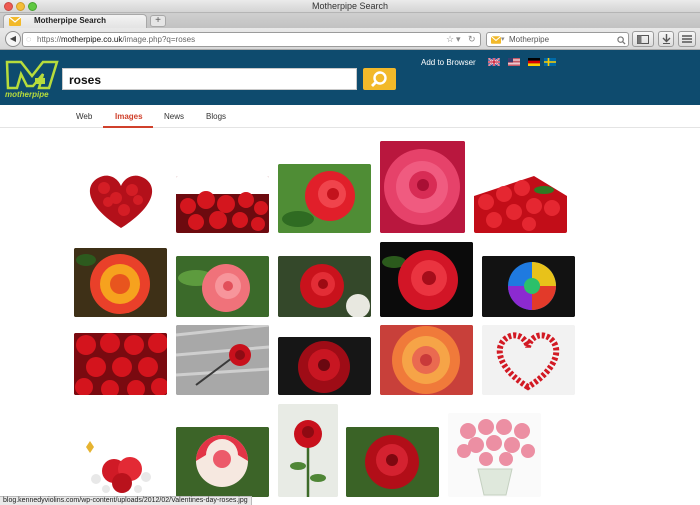 Image resolution: width=700 pixels, height=505 pixels. I want to click on sidebar-toggle-button, so click(643, 39).